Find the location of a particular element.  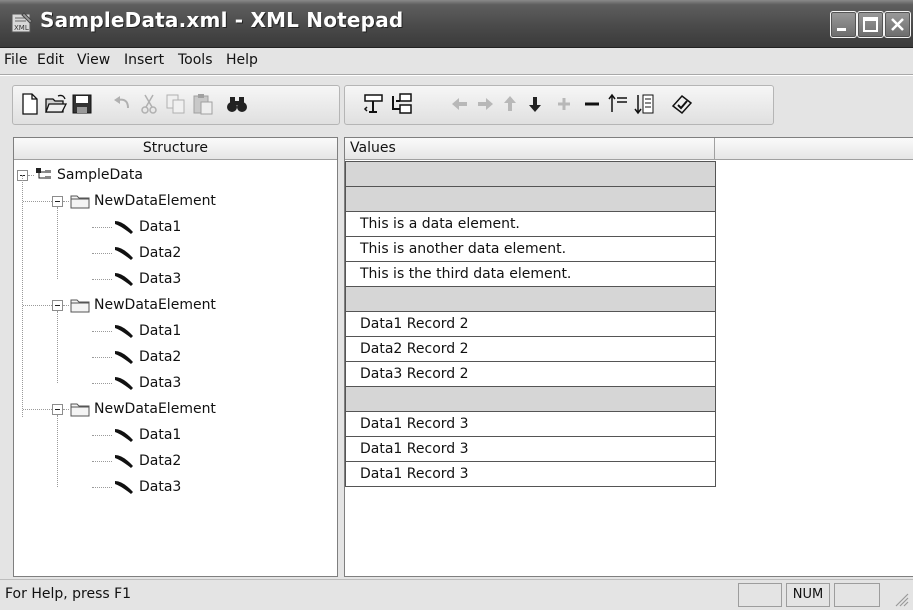

menu-tools: Tools is located at coordinates (195, 60).